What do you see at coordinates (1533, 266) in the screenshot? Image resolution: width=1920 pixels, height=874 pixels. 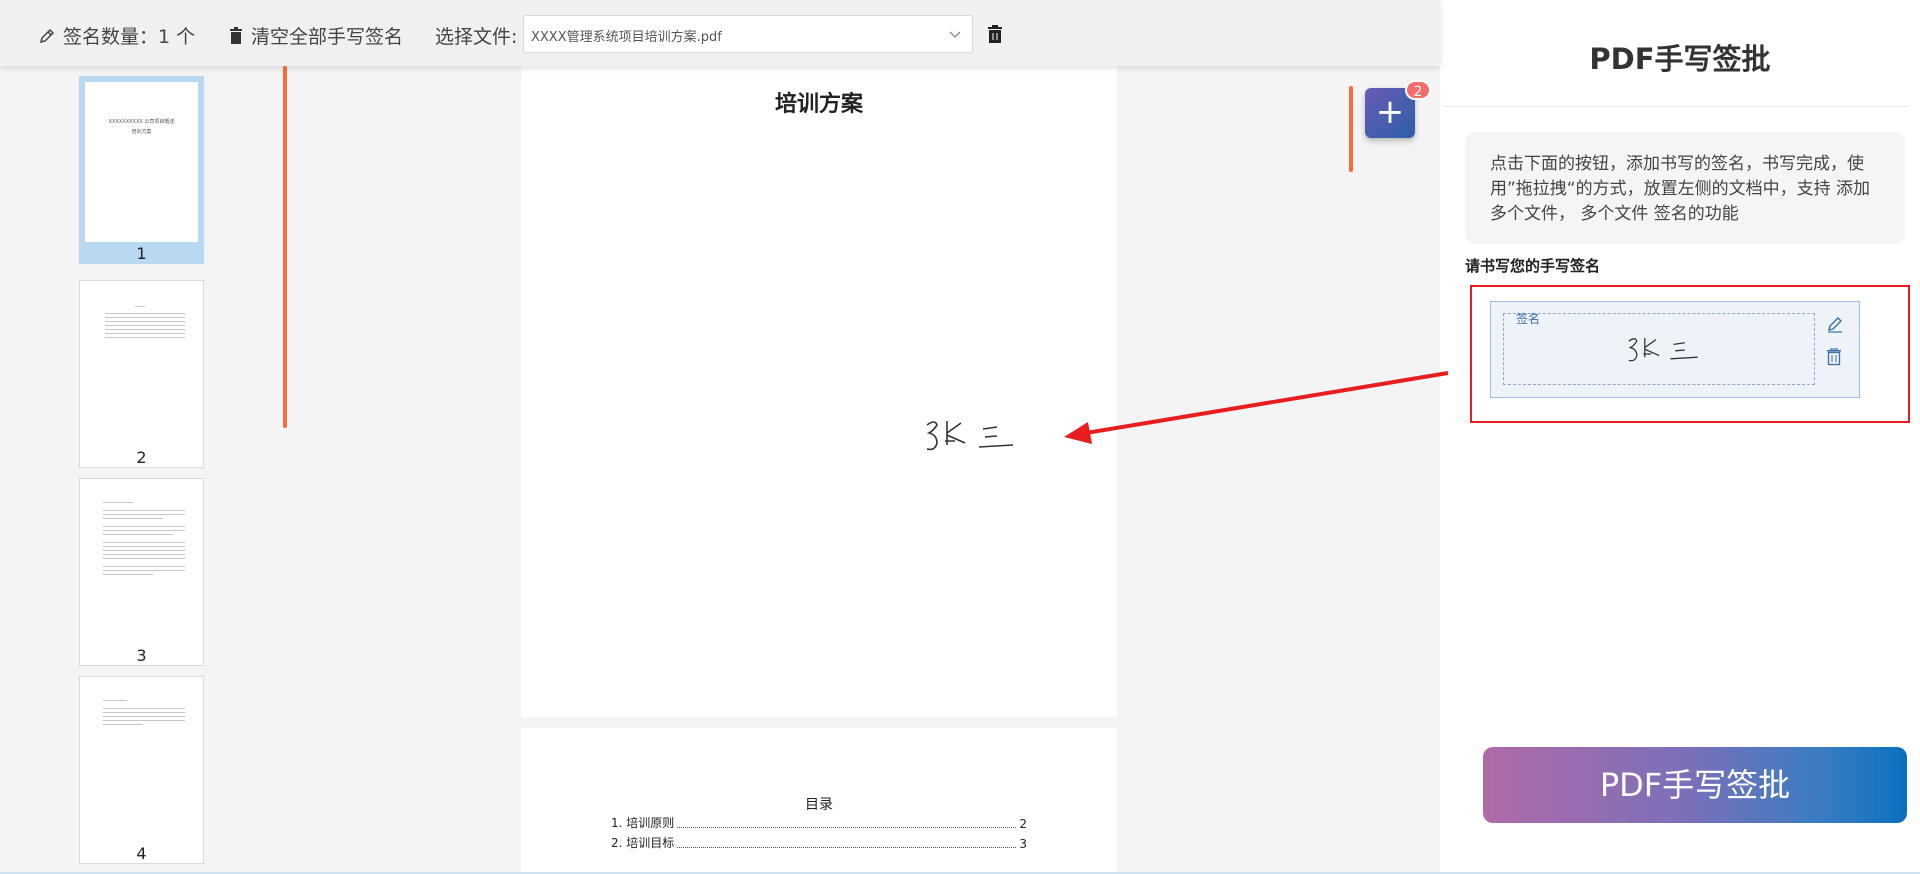 I see `signature-prompt: 请书写您的手写签名` at bounding box center [1533, 266].